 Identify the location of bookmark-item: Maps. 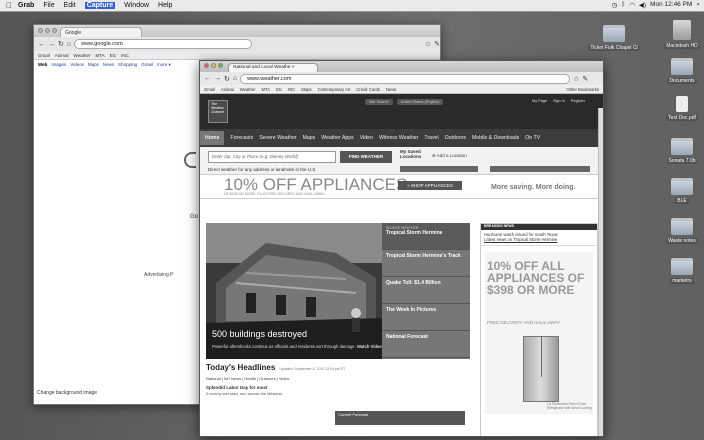
(306, 89).